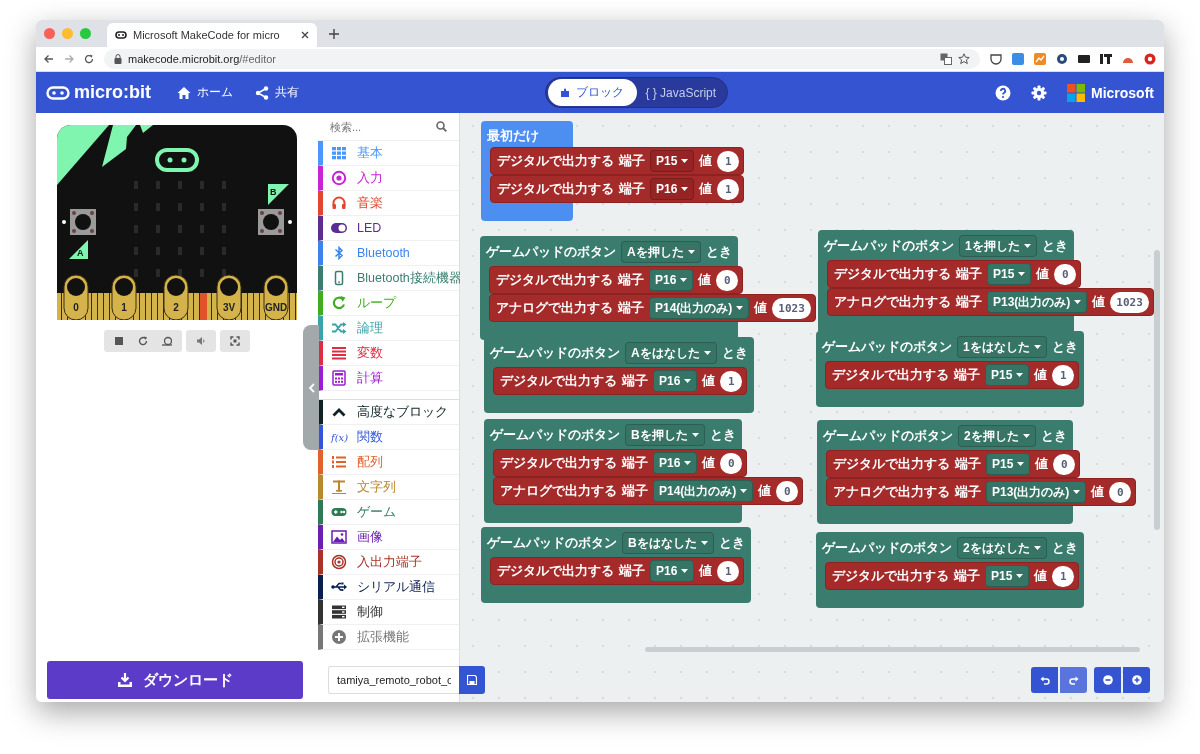 This screenshot has width=1200, height=754. Describe the element at coordinates (277, 92) in the screenshot. I see `nav-link: 共有` at that location.